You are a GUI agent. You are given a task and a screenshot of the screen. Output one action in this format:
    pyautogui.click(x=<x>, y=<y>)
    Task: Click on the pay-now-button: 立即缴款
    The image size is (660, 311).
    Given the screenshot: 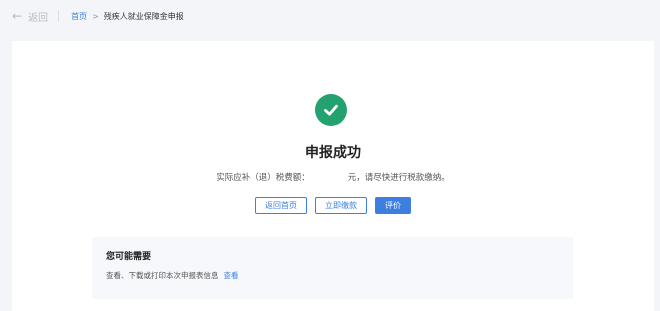 What is the action you would take?
    pyautogui.click(x=341, y=205)
    